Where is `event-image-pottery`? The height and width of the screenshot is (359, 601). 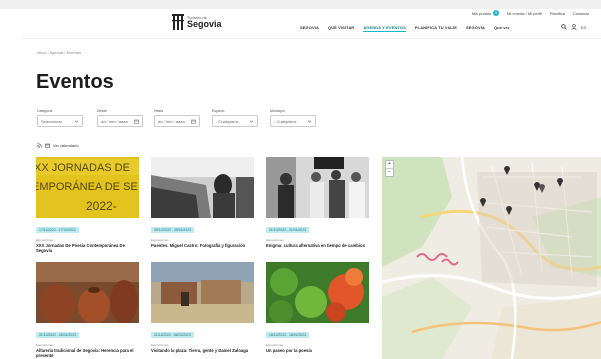 event-image-pottery is located at coordinates (87, 292).